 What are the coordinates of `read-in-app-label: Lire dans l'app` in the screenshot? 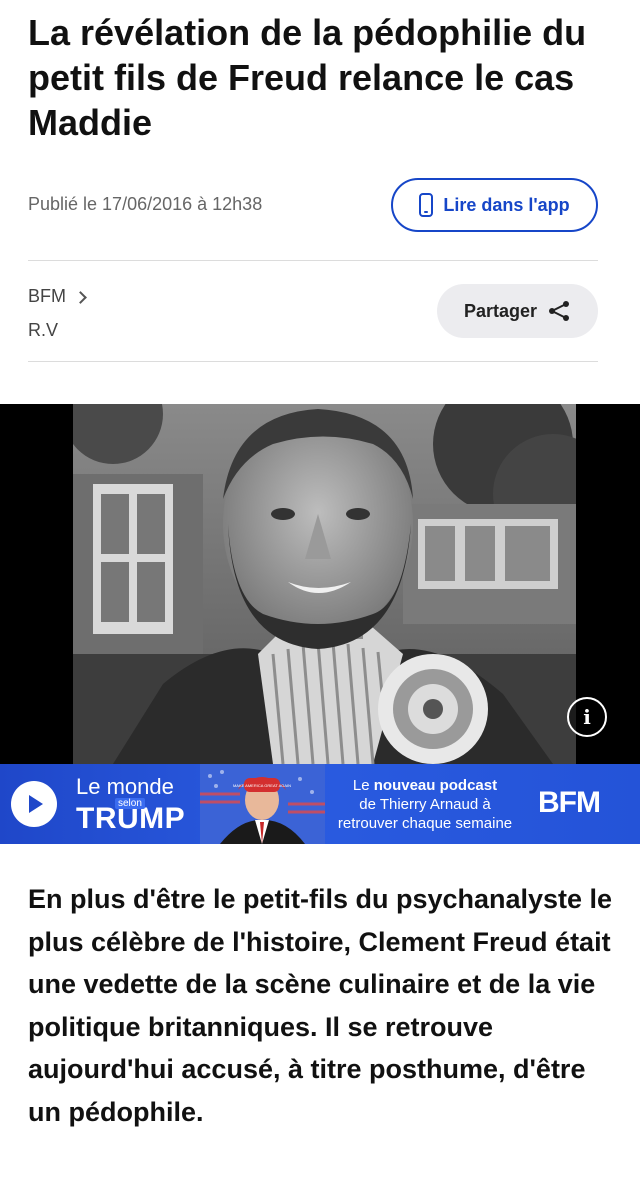 It's located at (506, 204).